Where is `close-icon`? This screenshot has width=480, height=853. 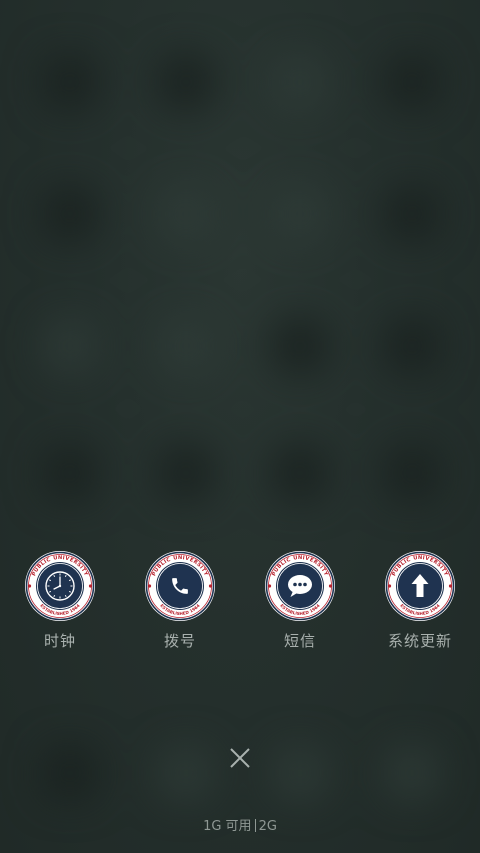 close-icon is located at coordinates (240, 758).